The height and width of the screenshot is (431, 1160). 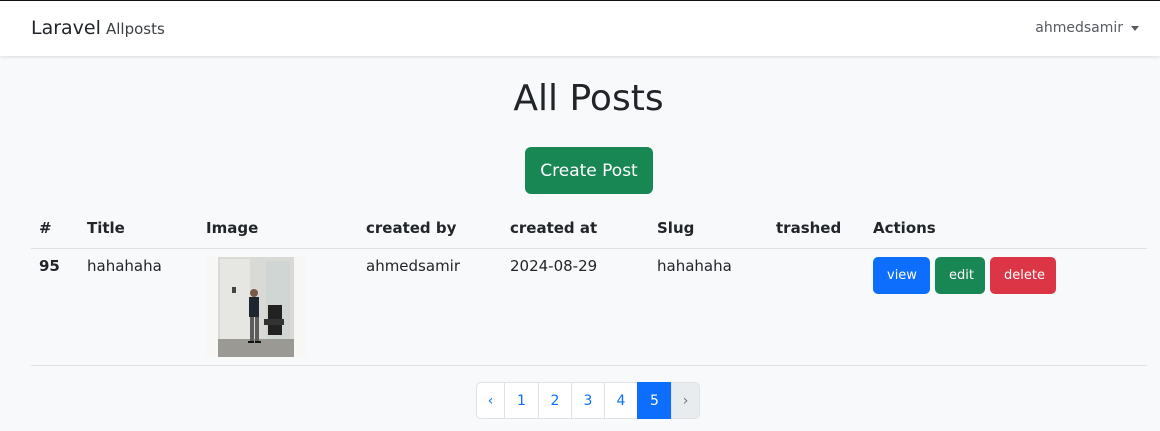 I want to click on caret-down-icon, so click(x=1135, y=28).